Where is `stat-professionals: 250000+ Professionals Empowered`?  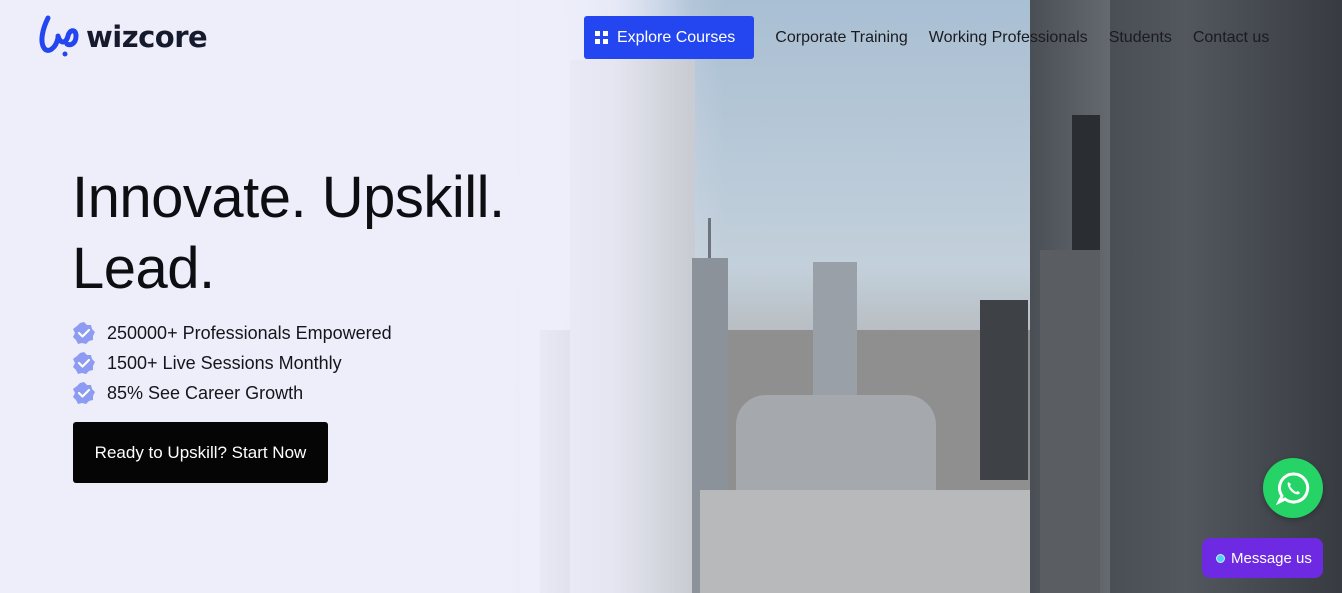 stat-professionals: 250000+ Professionals Empowered is located at coordinates (249, 332).